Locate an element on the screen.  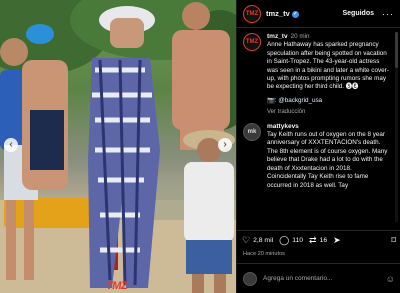
next-photo-button: › is located at coordinates (225, 145).